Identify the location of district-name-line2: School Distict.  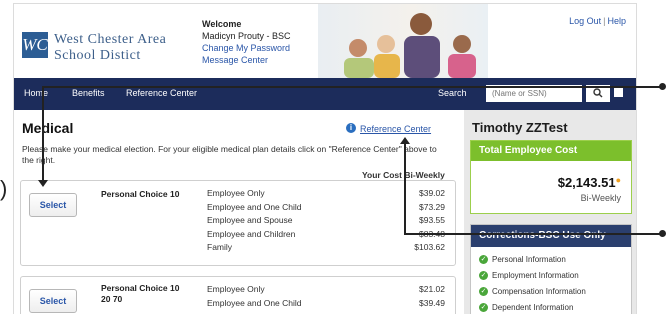
(97, 55).